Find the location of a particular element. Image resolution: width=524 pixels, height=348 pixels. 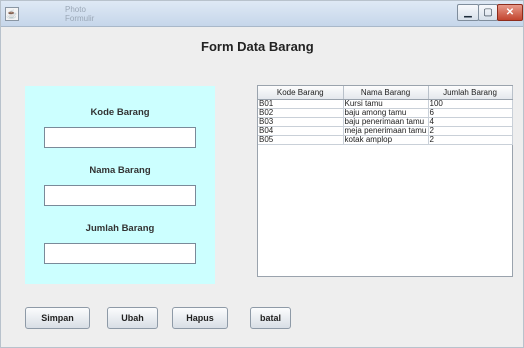

table-cell: B03 is located at coordinates (301, 122).